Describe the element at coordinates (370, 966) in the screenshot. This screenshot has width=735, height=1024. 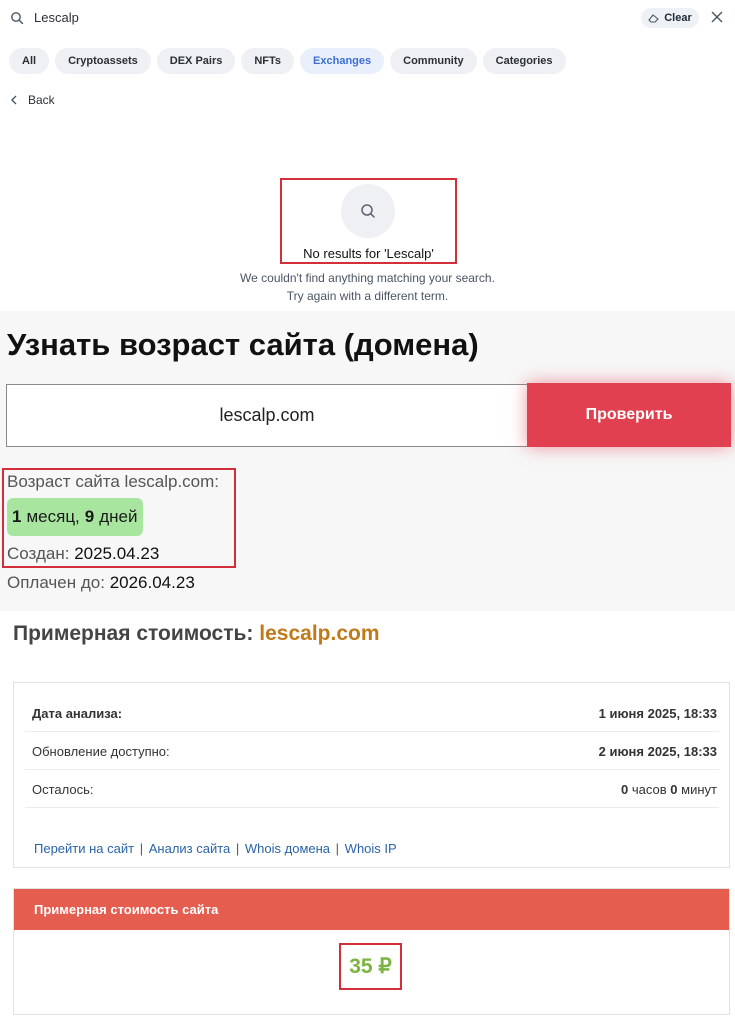
I see `estimate-value: 35 ₽` at that location.